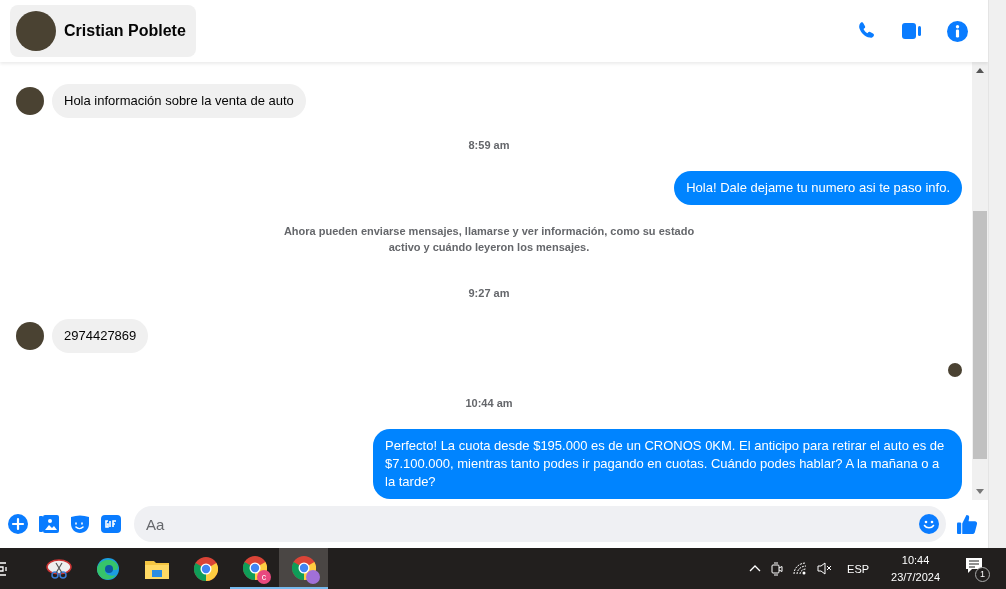 Image resolution: width=1006 pixels, height=589 pixels. I want to click on folder-icon, so click(156, 568).